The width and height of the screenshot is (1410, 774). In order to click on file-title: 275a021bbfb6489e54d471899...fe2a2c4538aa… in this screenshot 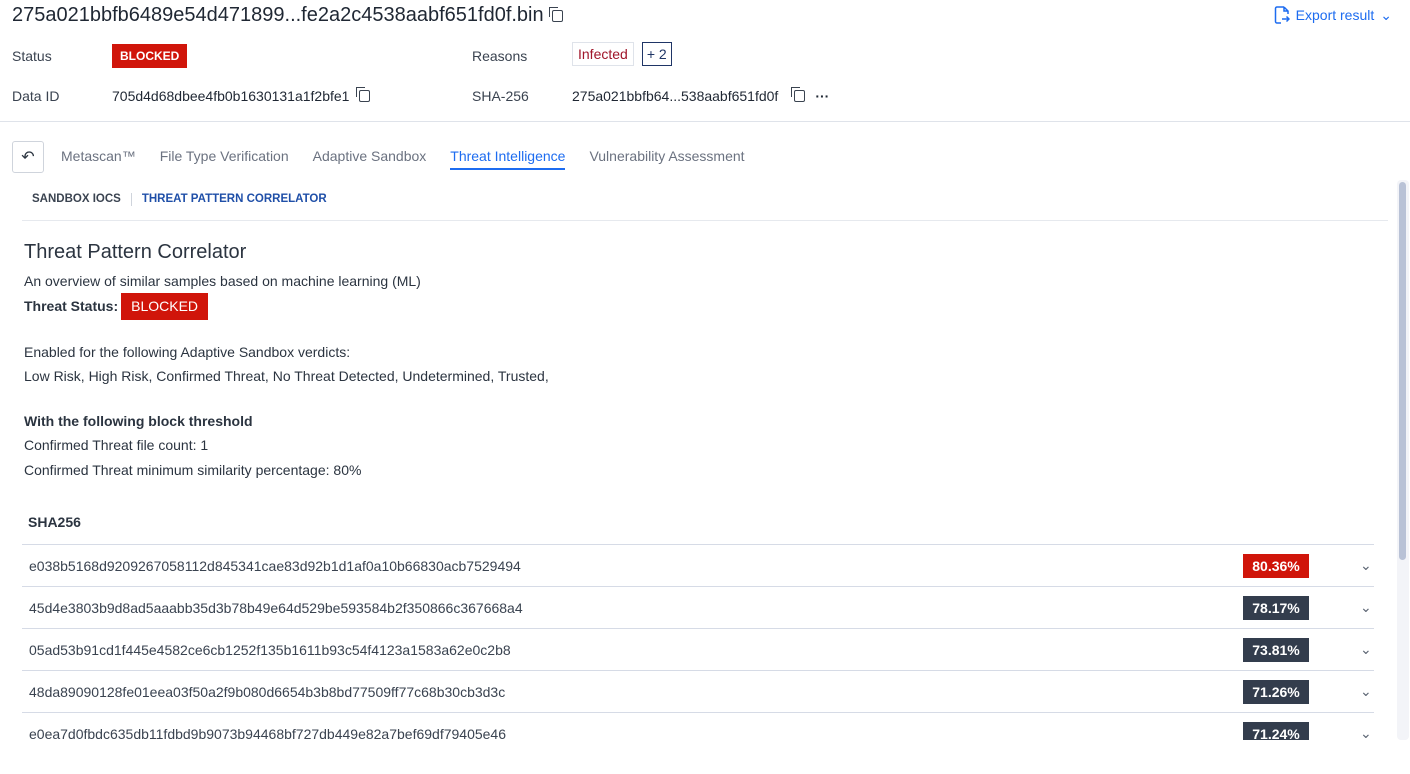, I will do `click(287, 15)`.